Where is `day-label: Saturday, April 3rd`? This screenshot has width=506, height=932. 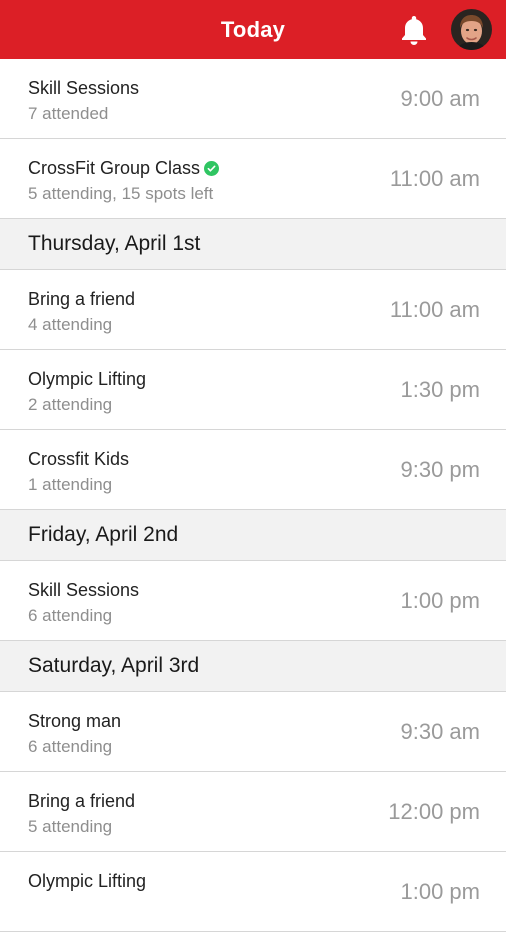 day-label: Saturday, April 3rd is located at coordinates (114, 665).